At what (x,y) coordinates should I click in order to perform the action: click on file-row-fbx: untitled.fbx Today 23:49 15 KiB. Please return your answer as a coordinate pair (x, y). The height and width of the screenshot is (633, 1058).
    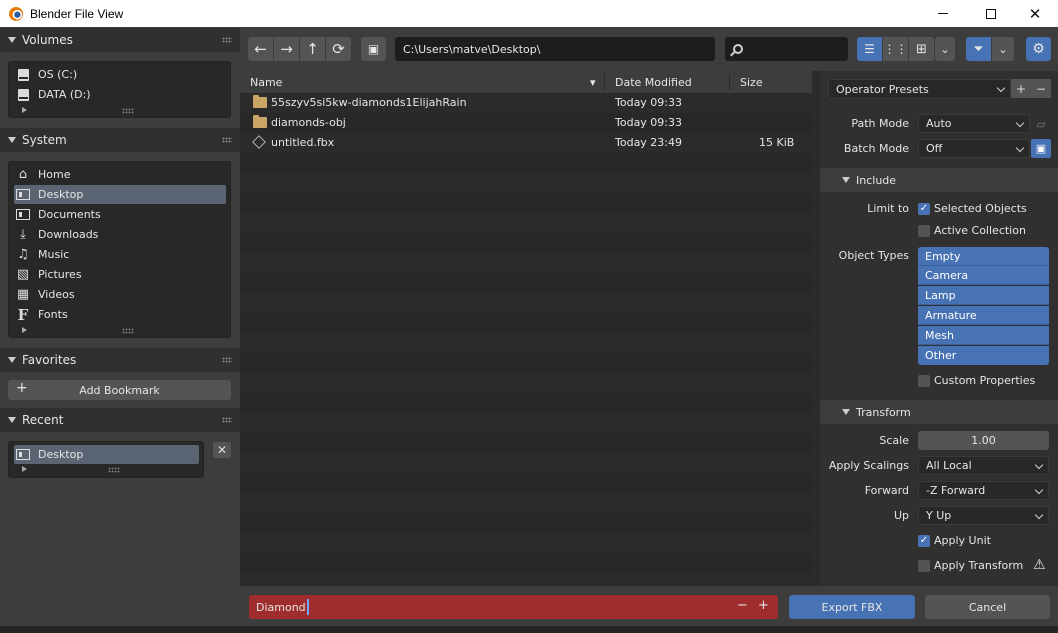
    Looking at the image, I should click on (526, 143).